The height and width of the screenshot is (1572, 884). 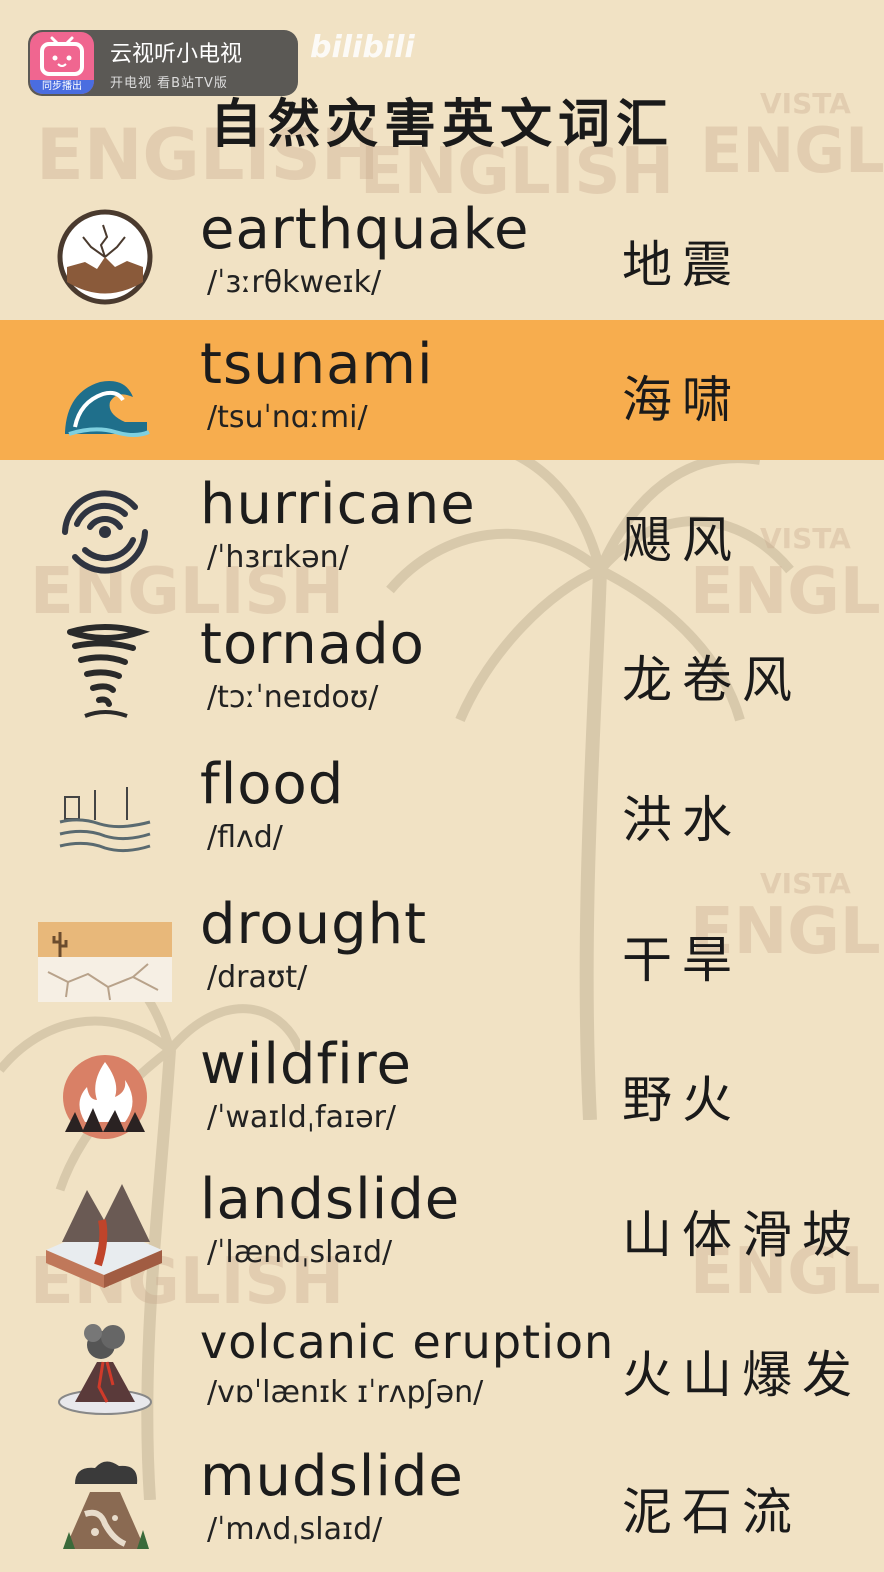 I want to click on vocab-row-landslide: landslide /ˈlændˌslaɪd/ 山体滑坡, so click(x=442, y=1225).